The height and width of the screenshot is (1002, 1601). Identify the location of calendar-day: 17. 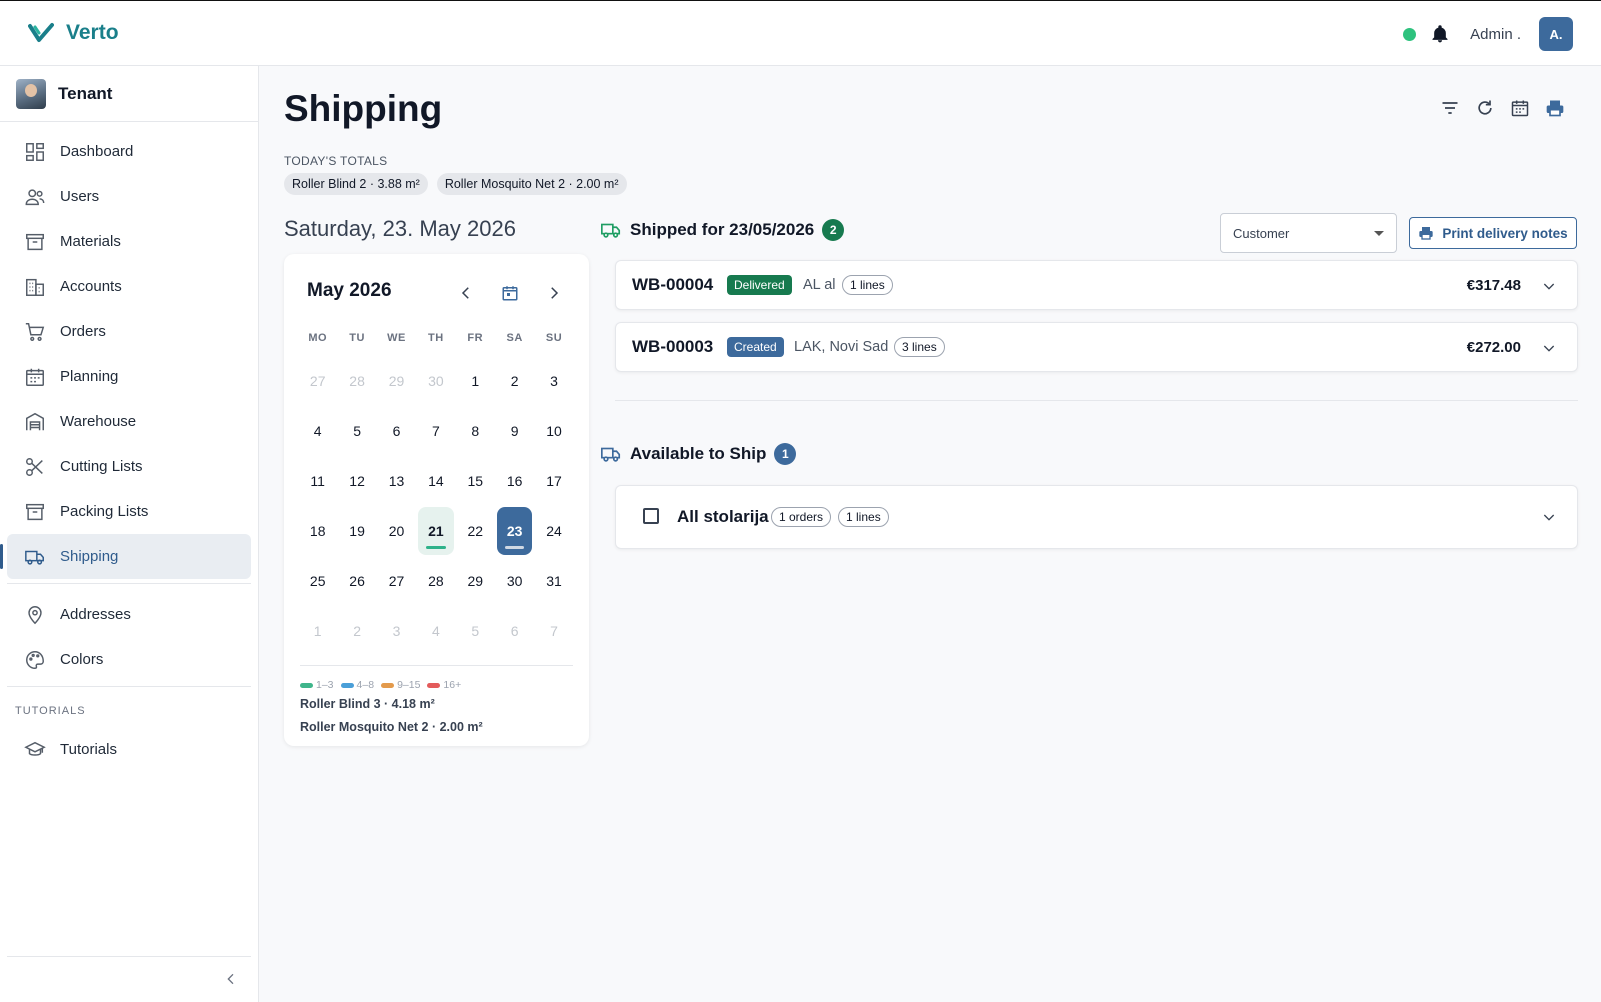
(553, 481).